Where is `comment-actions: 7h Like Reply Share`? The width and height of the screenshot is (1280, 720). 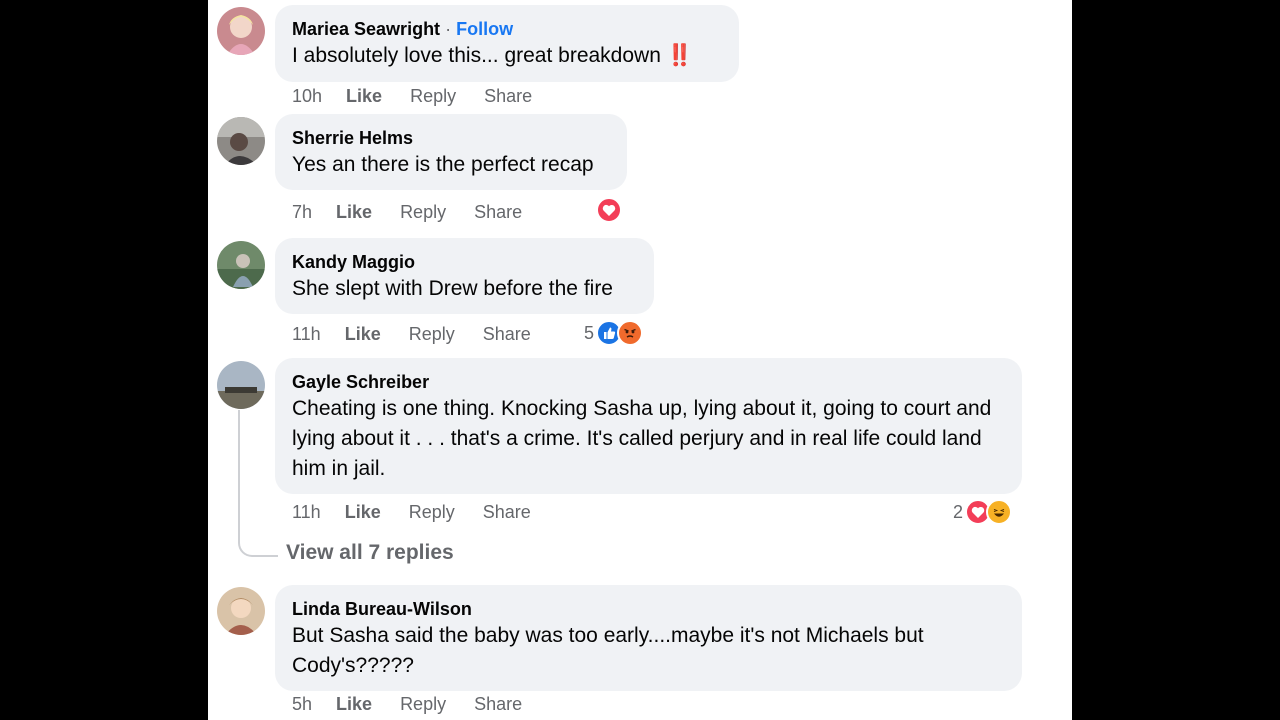
comment-actions: 7h Like Reply Share is located at coordinates (421, 212).